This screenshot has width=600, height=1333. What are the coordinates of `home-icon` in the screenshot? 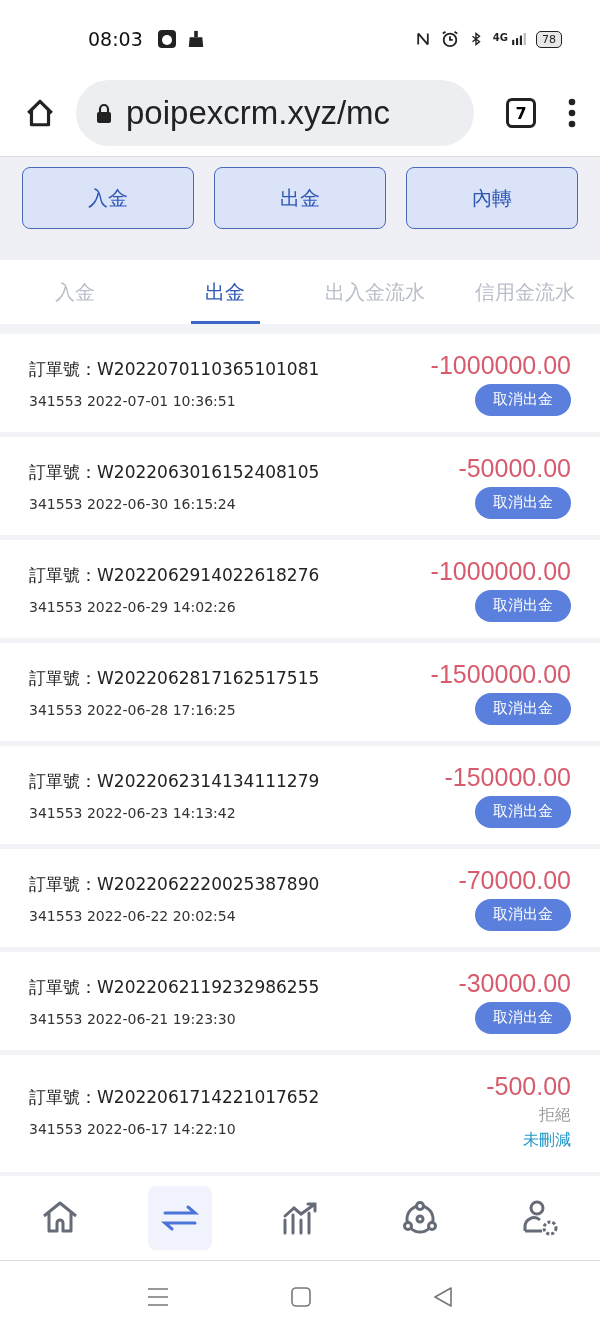 It's located at (40, 113).